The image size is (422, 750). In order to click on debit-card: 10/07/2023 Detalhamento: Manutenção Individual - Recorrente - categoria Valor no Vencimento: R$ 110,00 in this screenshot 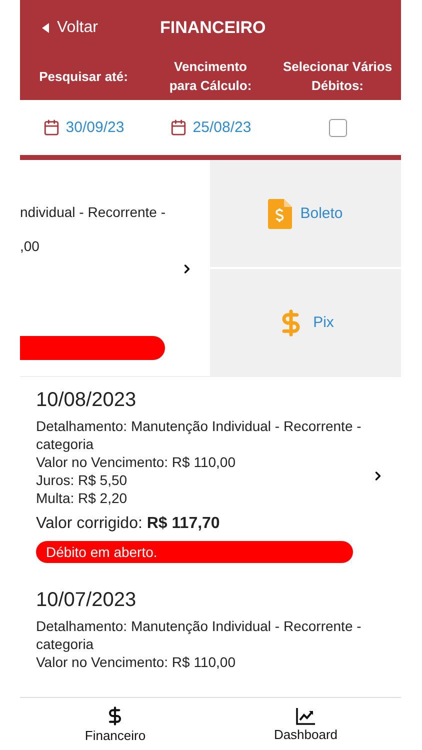, I will do `click(210, 631)`.